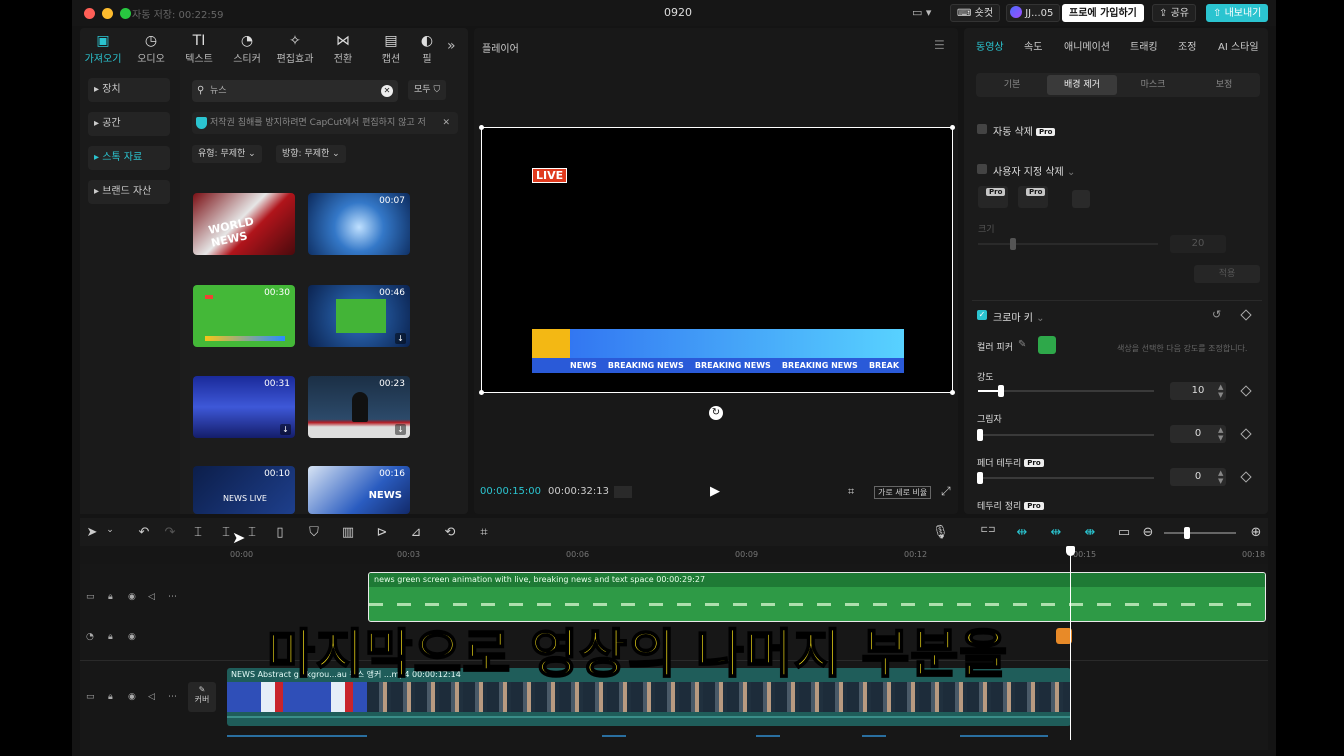 This screenshot has width=1344, height=756. Describe the element at coordinates (110, 697) in the screenshot. I see `lock-icon: 🔒︎` at that location.